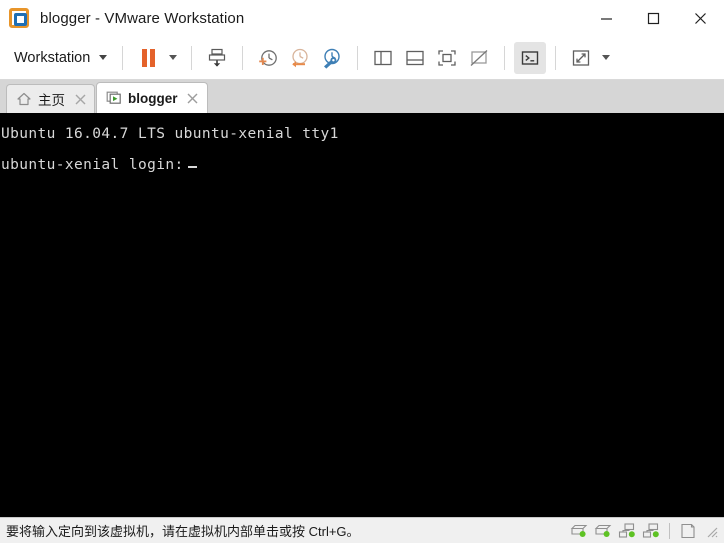 This screenshot has height=543, width=724. I want to click on tab-home-label: 主页, so click(51, 100).